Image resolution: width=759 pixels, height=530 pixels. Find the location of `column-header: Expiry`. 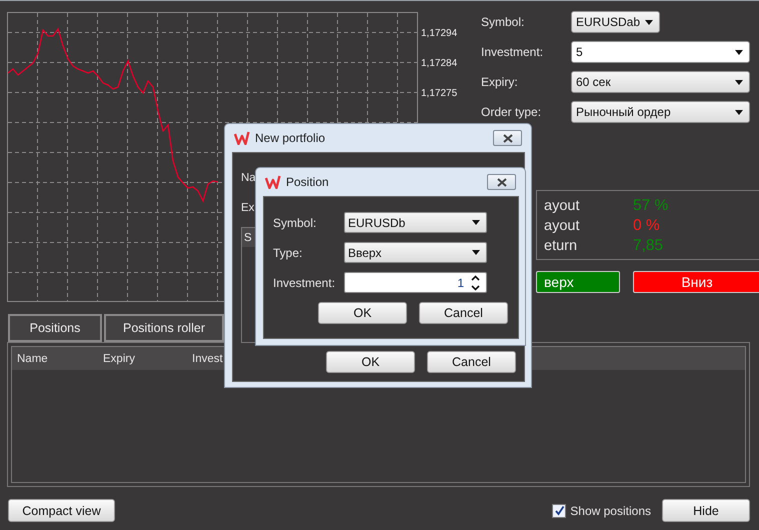

column-header: Expiry is located at coordinates (119, 358).